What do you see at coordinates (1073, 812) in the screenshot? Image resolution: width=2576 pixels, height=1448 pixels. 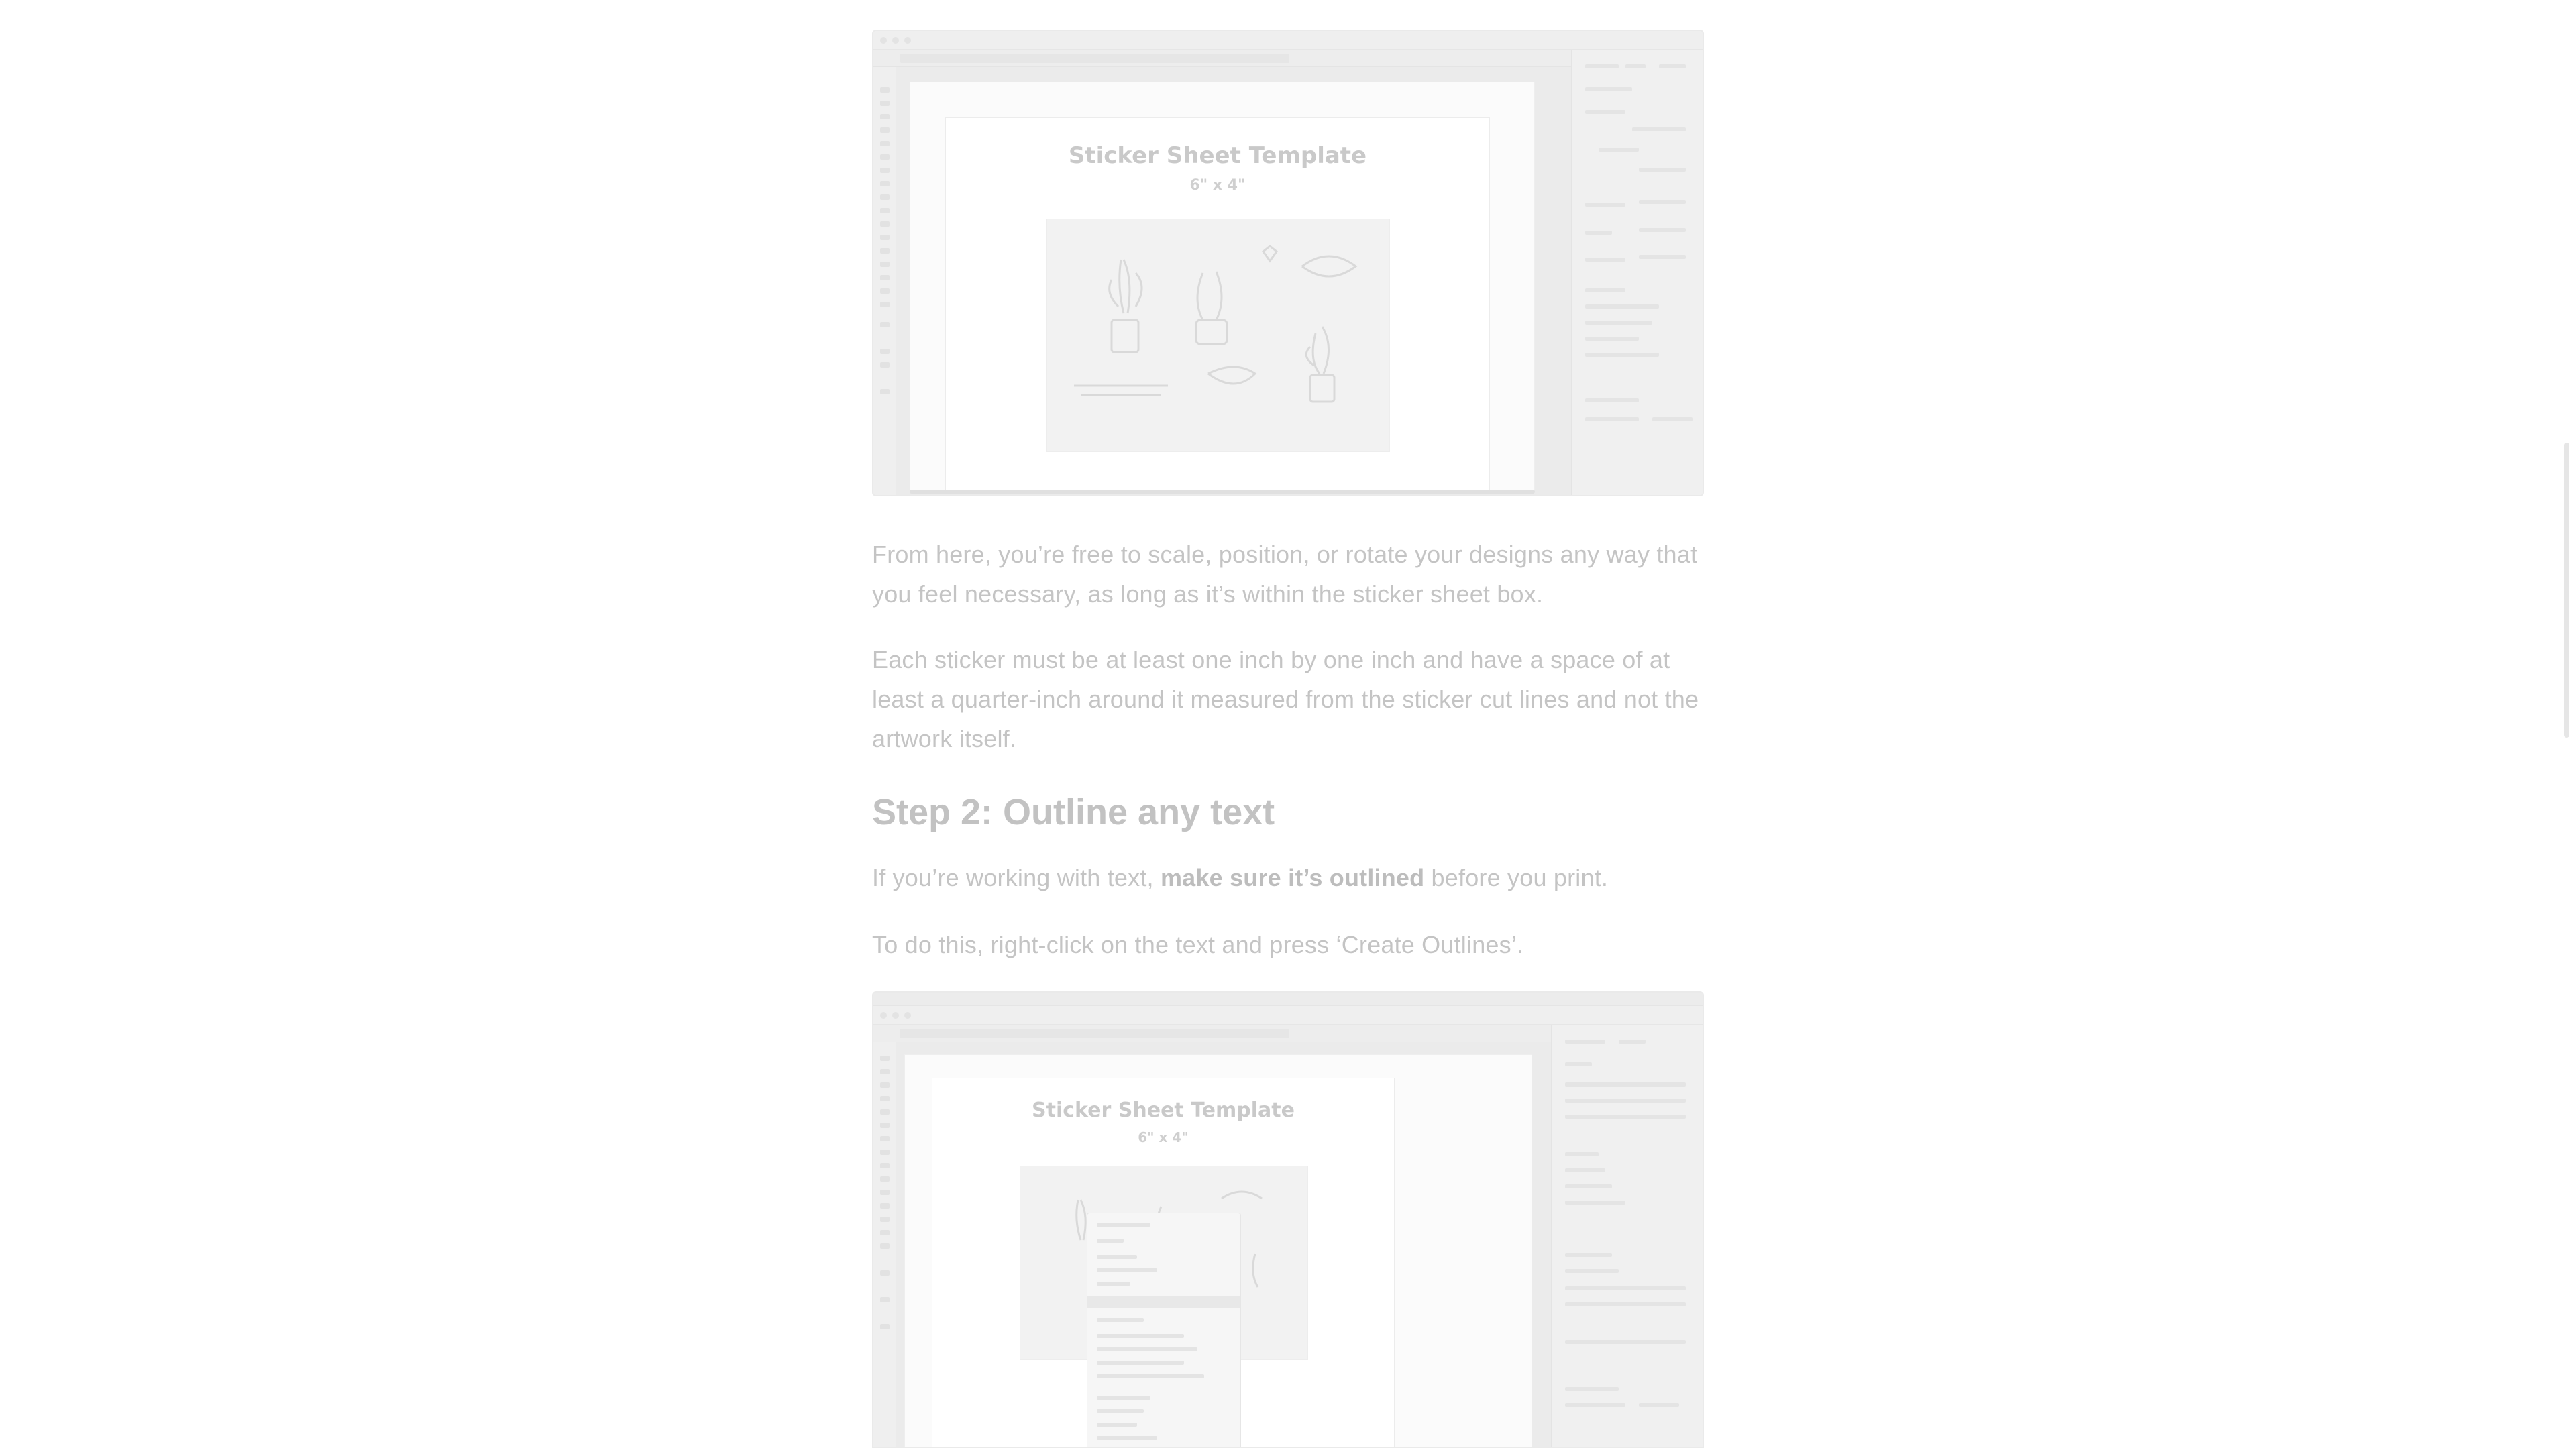 I see `step-2-heading: Step 2: Outline any text` at bounding box center [1073, 812].